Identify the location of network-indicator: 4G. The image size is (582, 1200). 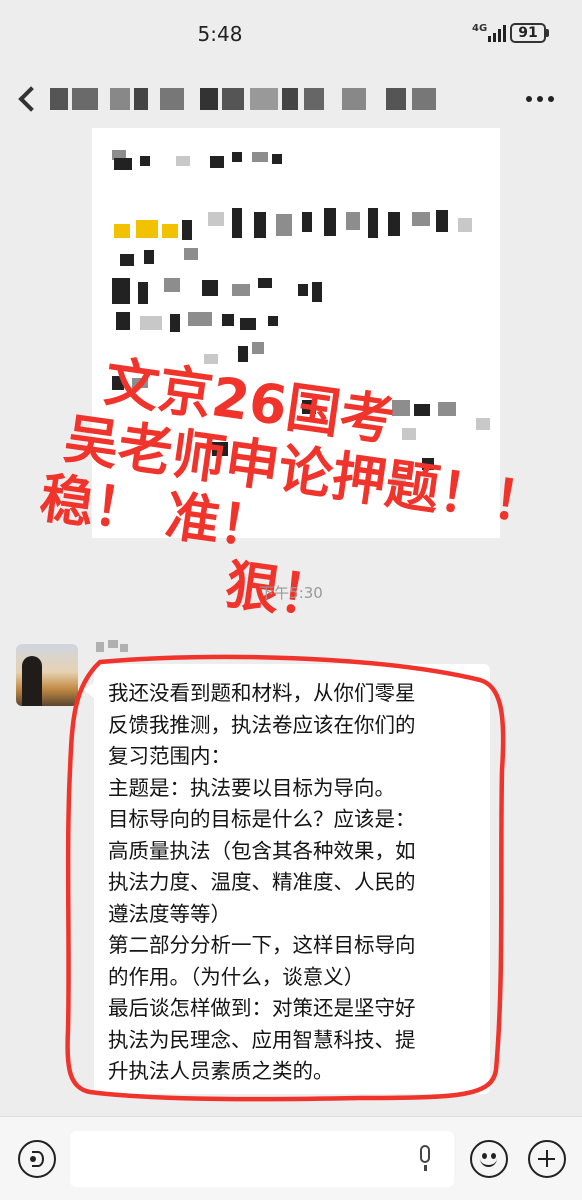
(480, 28).